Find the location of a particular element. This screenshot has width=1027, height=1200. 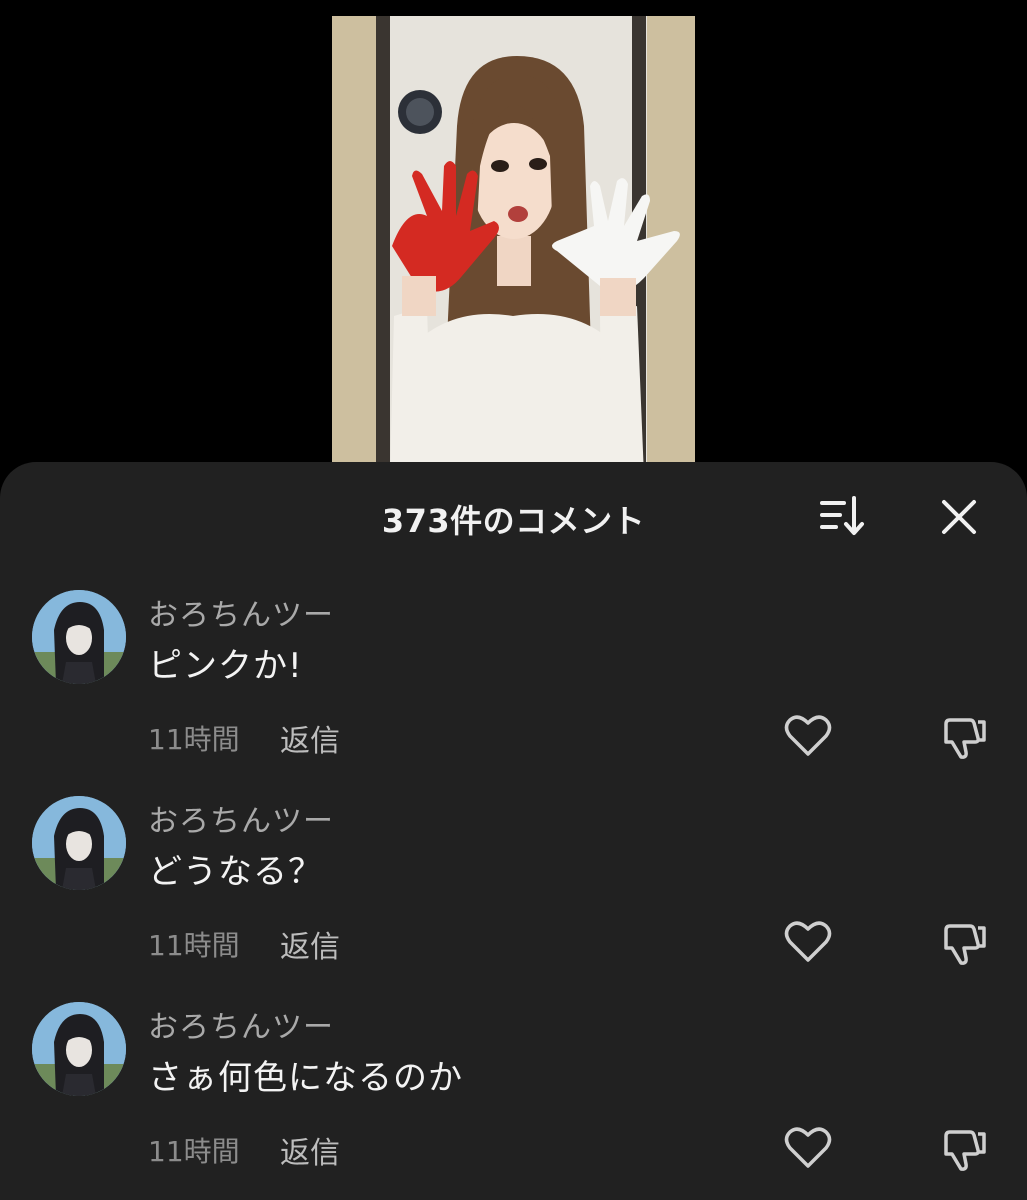

sort-icon is located at coordinates (842, 515).